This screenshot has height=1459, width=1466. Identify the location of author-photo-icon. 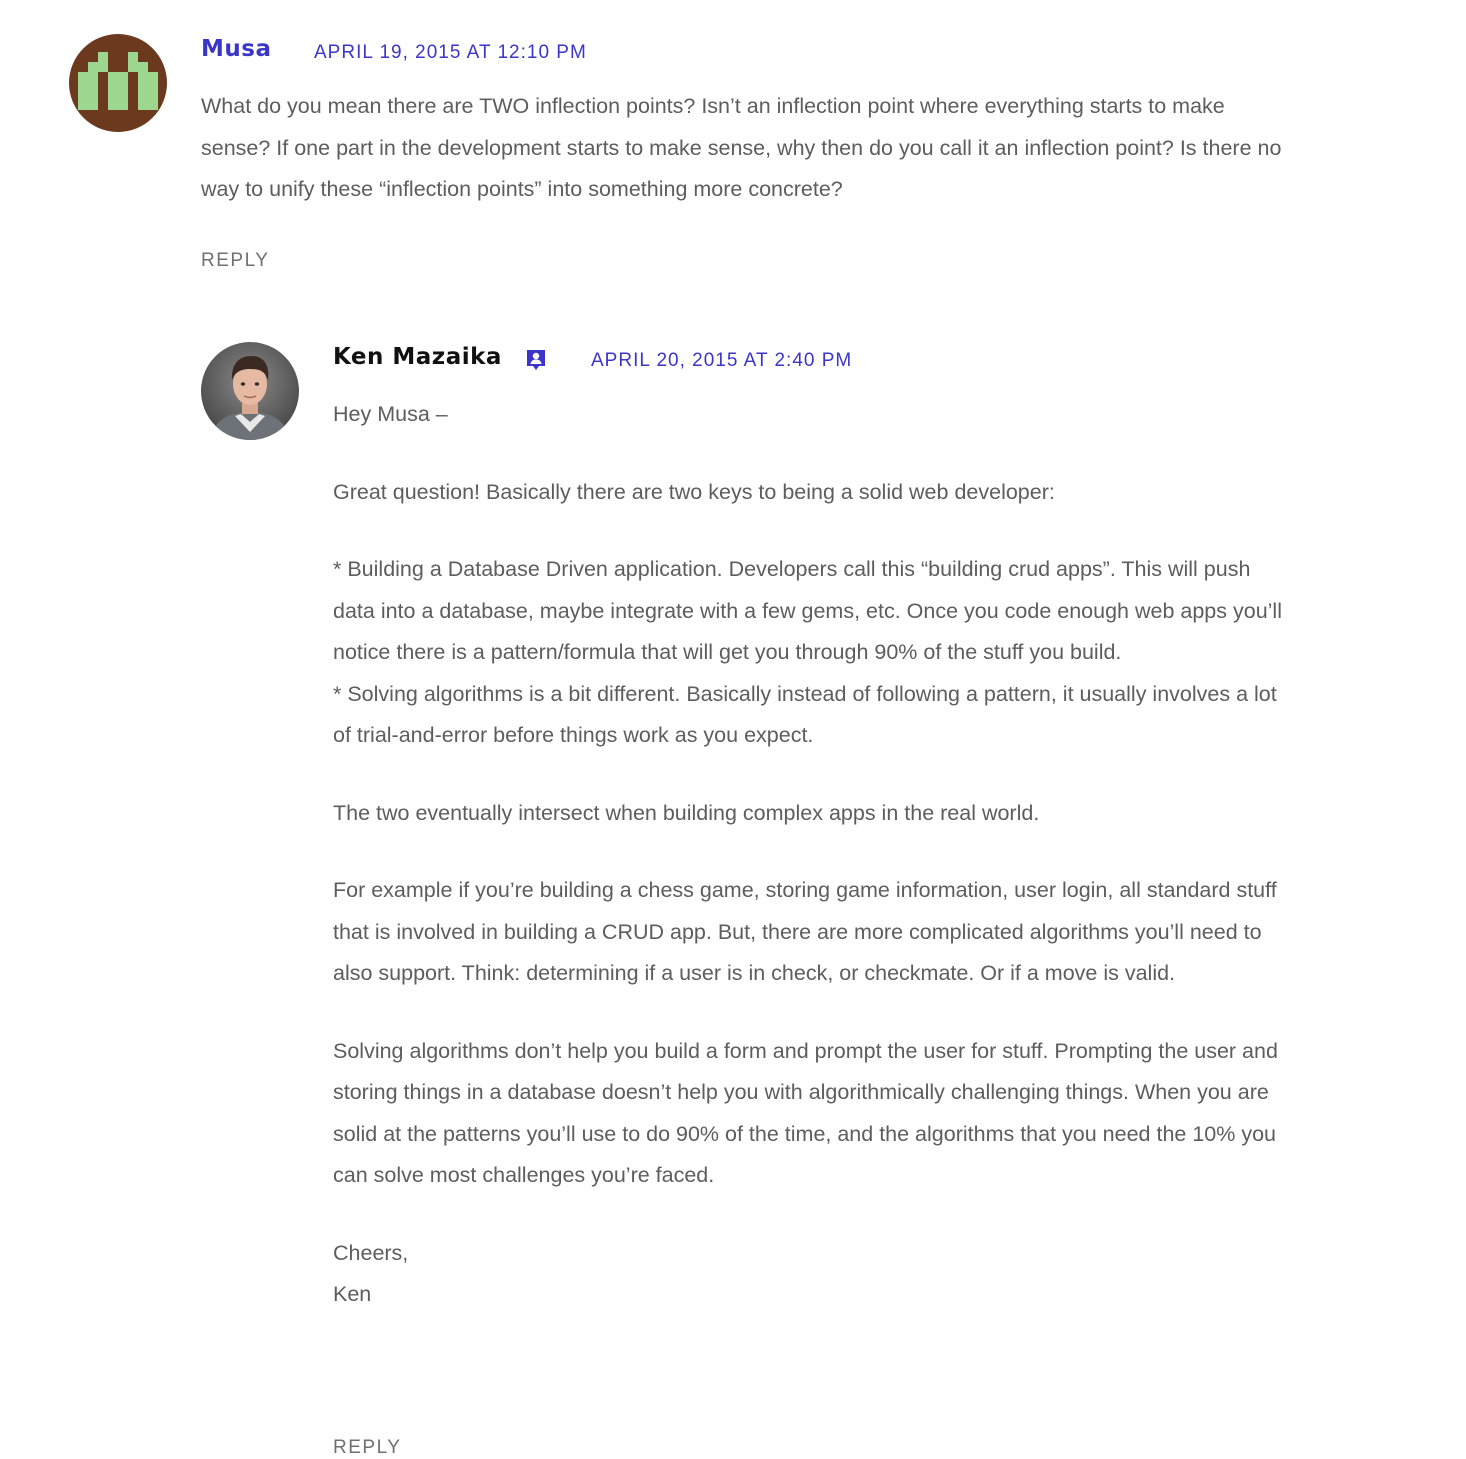
(250, 391).